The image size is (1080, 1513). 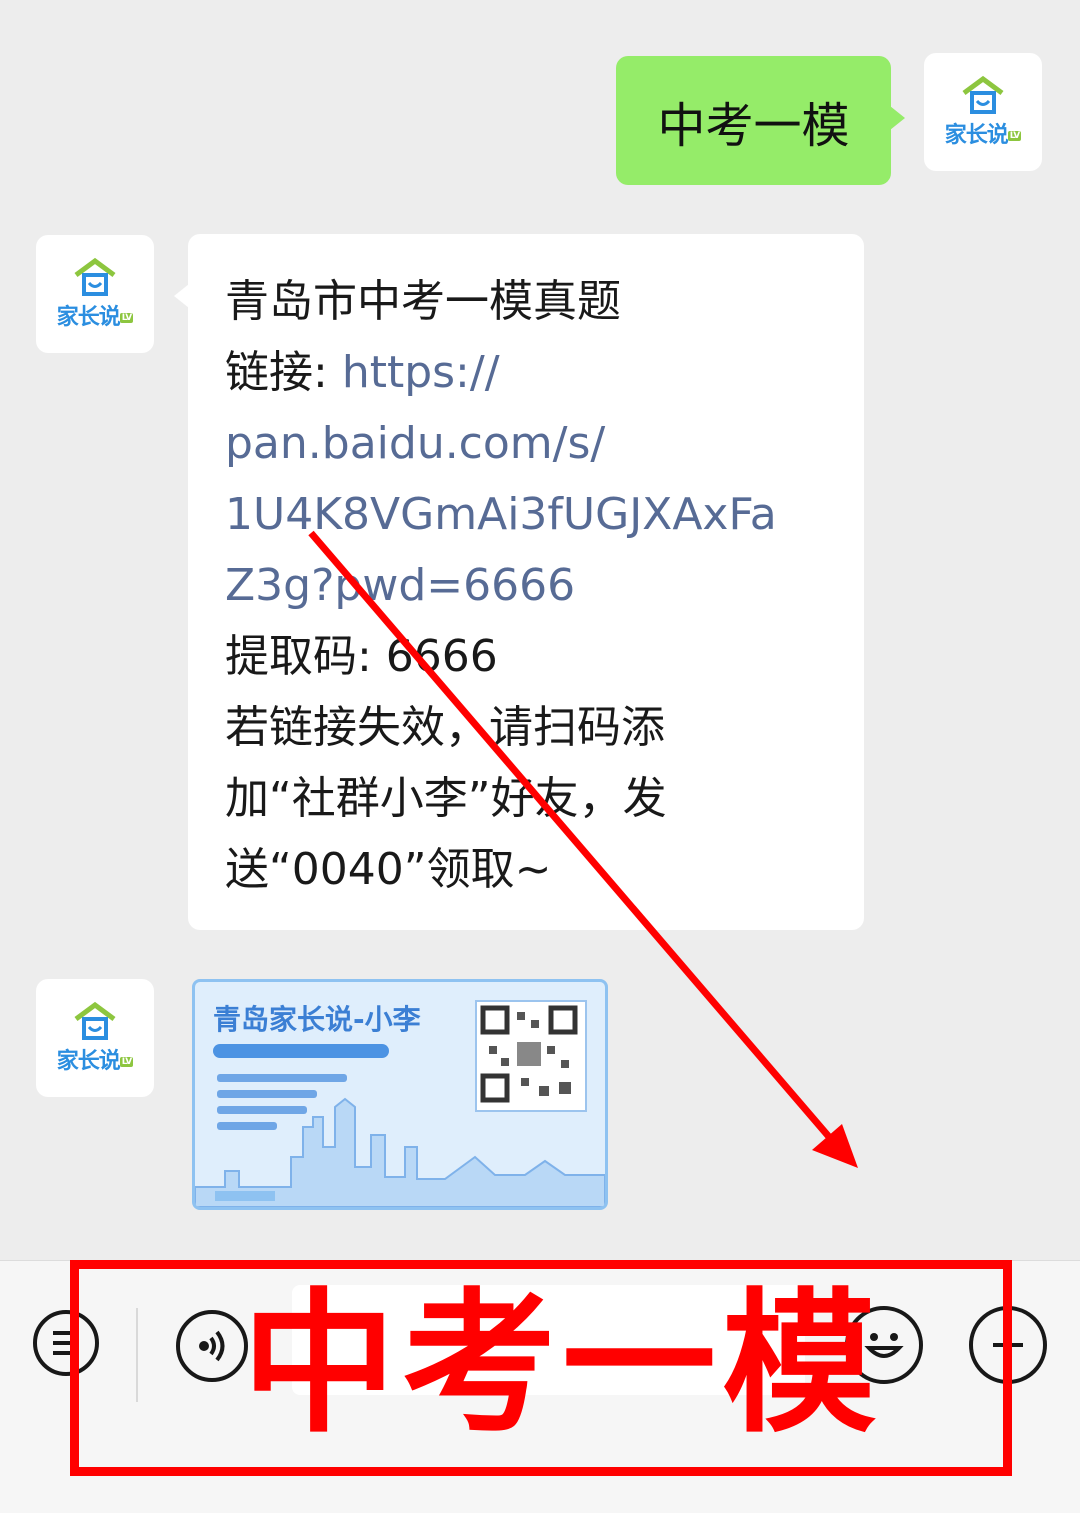 What do you see at coordinates (423, 301) in the screenshot?
I see `message-title: 青岛市中考一模真题` at bounding box center [423, 301].